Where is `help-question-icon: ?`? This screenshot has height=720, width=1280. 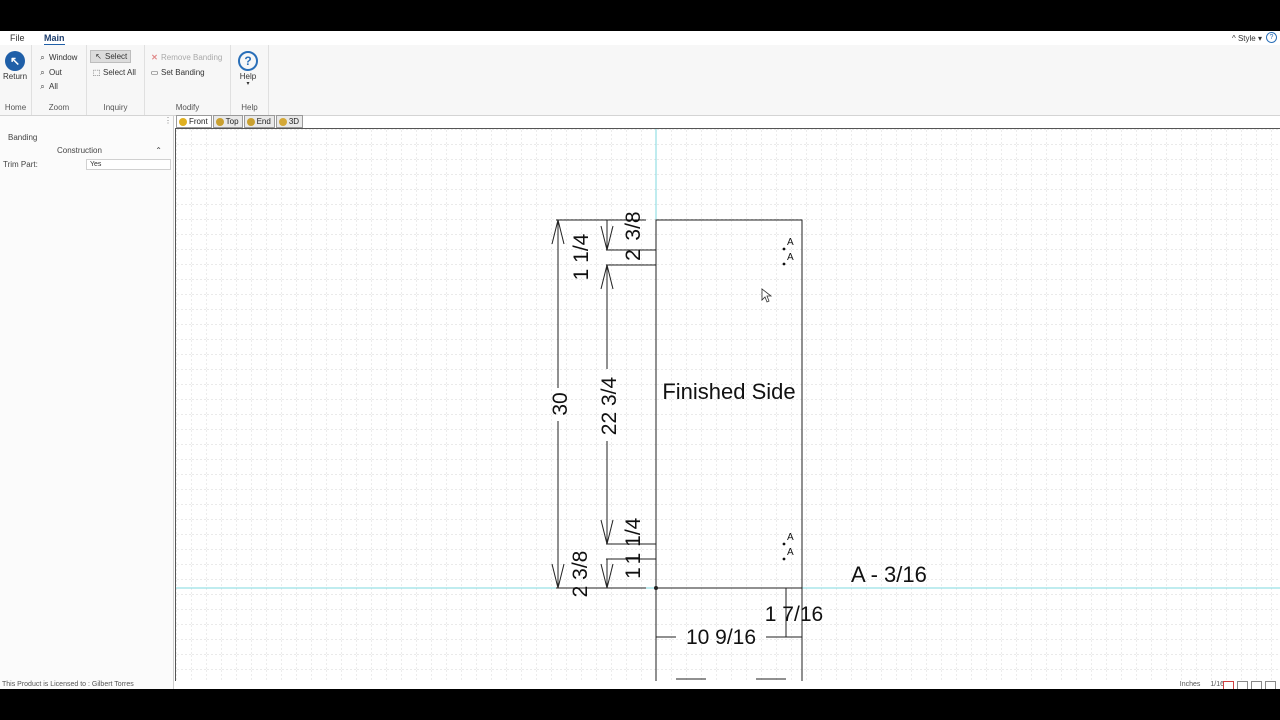
help-question-icon: ? is located at coordinates (1271, 37).